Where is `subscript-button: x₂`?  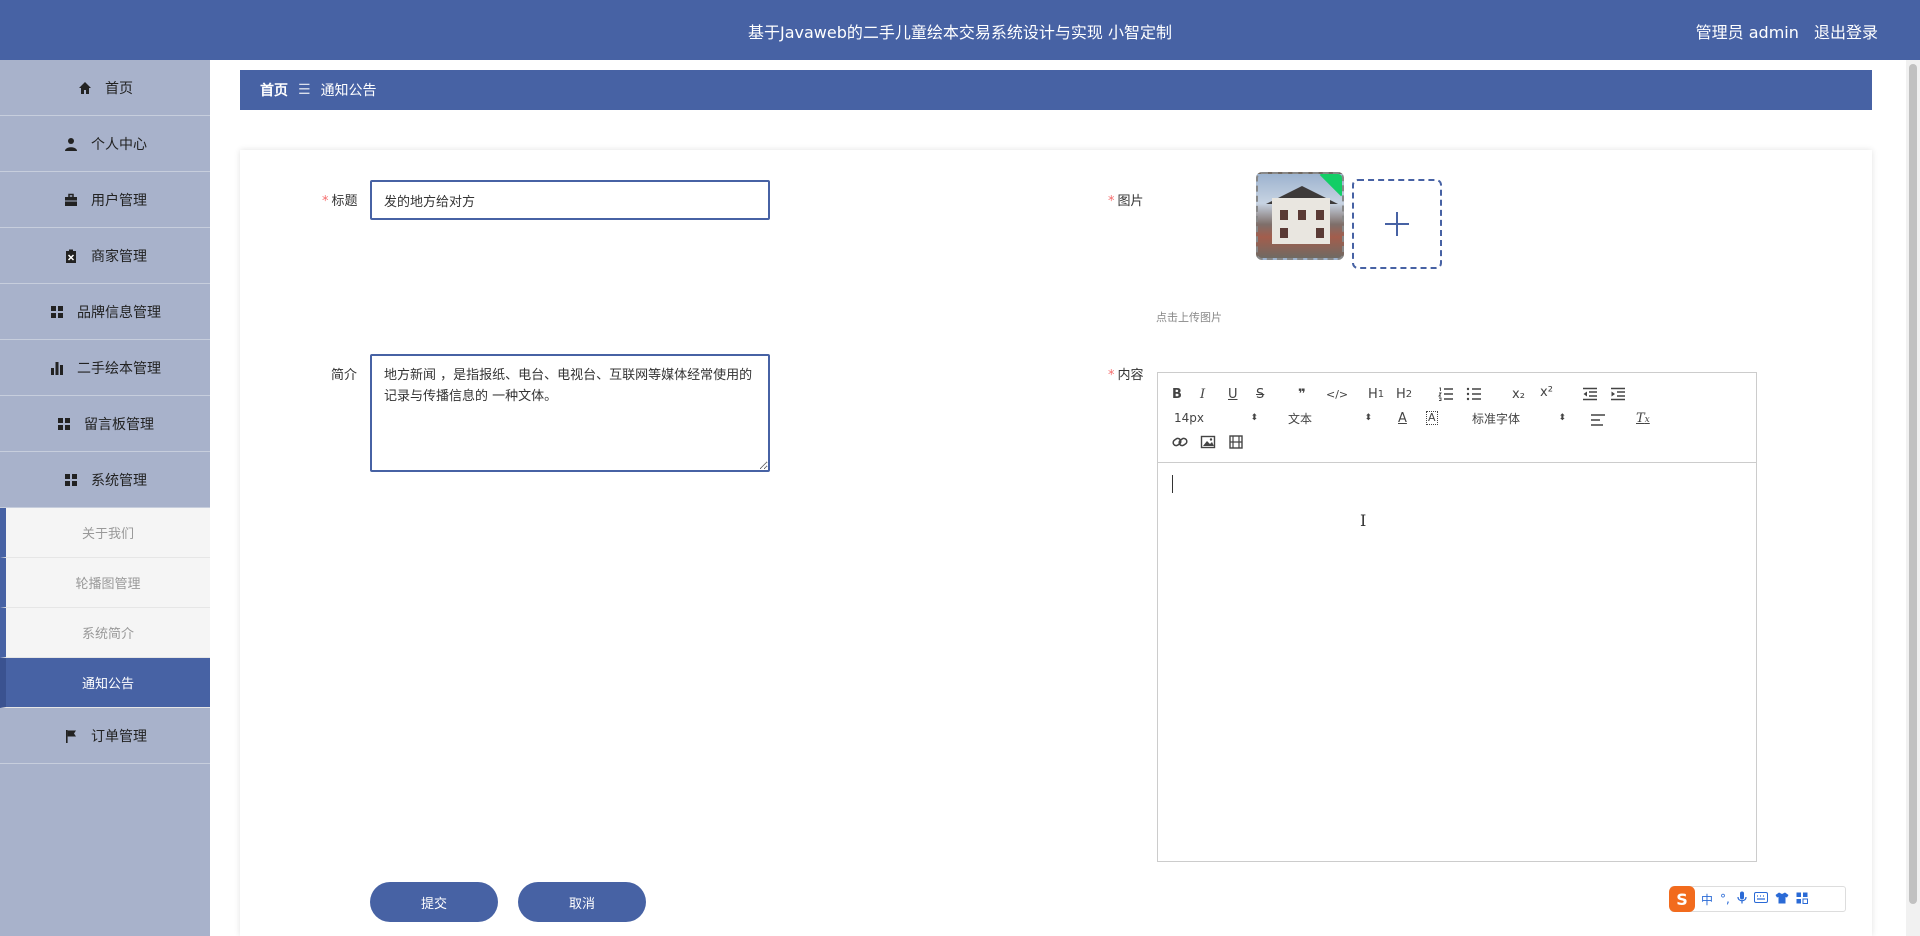
subscript-button: x₂ is located at coordinates (1518, 394).